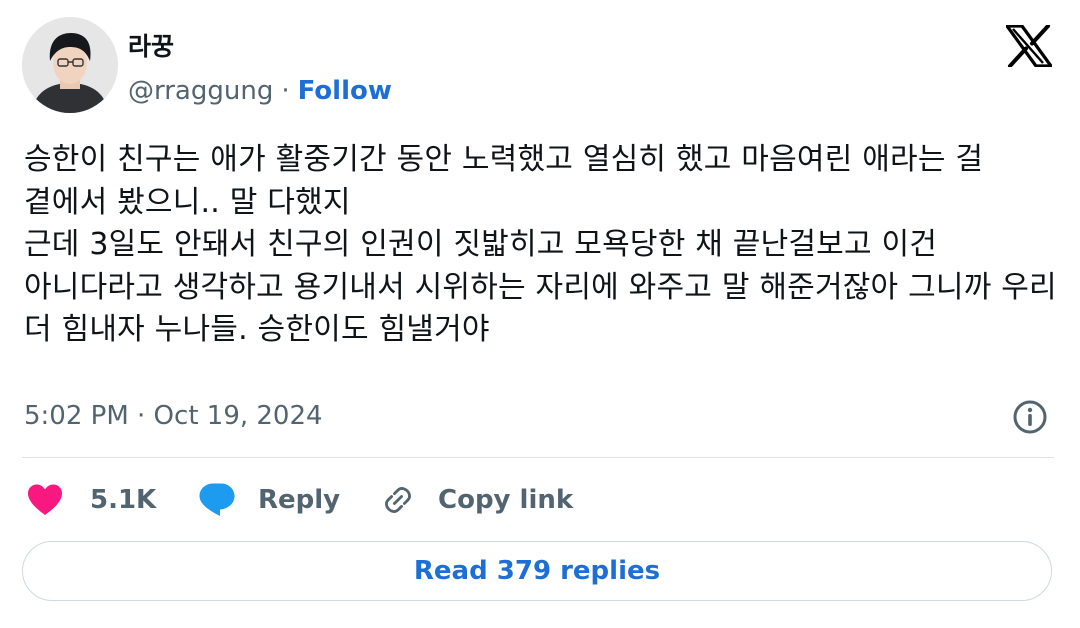 This screenshot has height=628, width=1080. Describe the element at coordinates (151, 47) in the screenshot. I see `author-display-name: 라꿍` at that location.